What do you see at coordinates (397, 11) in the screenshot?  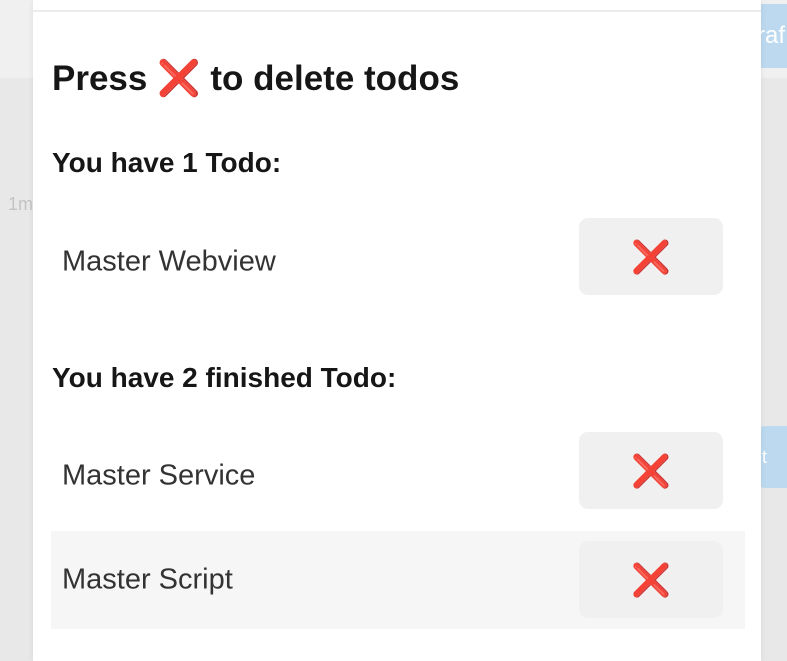 I see `divider` at bounding box center [397, 11].